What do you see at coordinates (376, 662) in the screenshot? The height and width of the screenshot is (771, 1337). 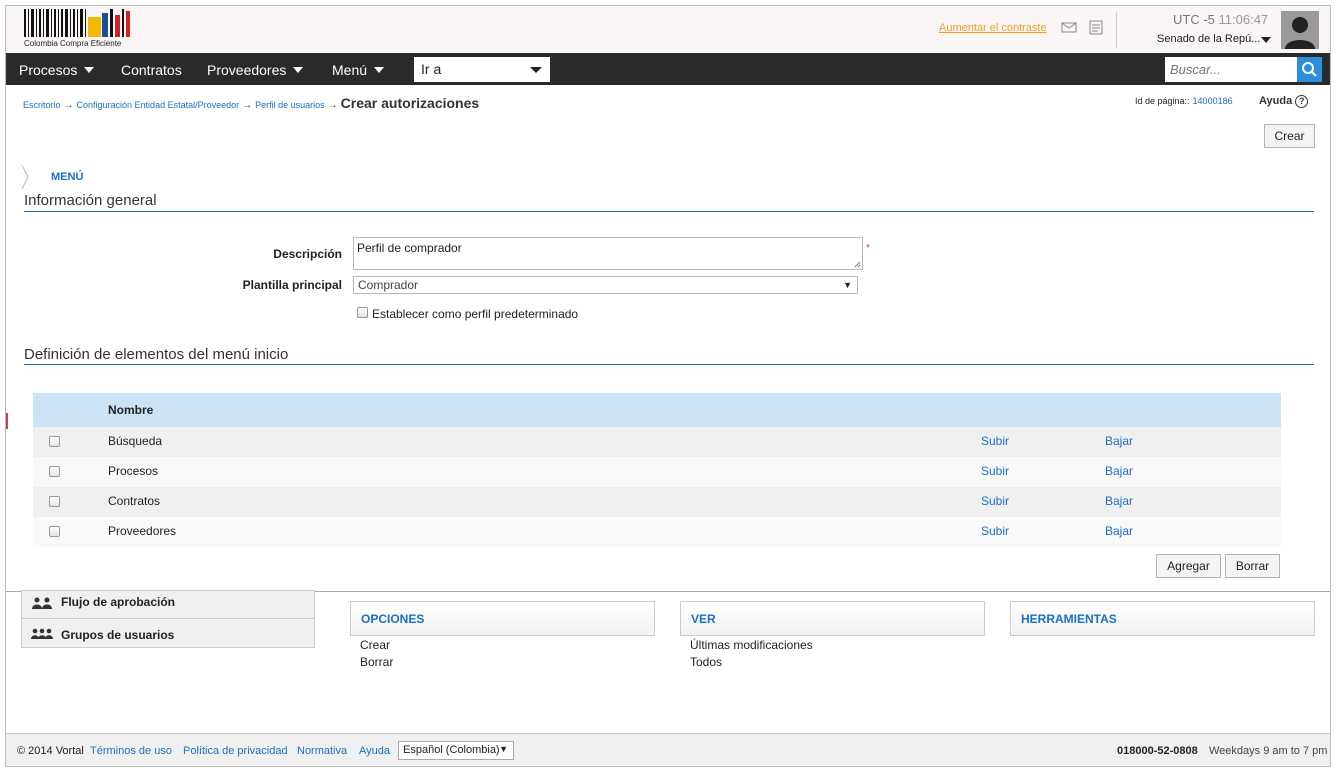 I see `option-delete-link: Borrar` at bounding box center [376, 662].